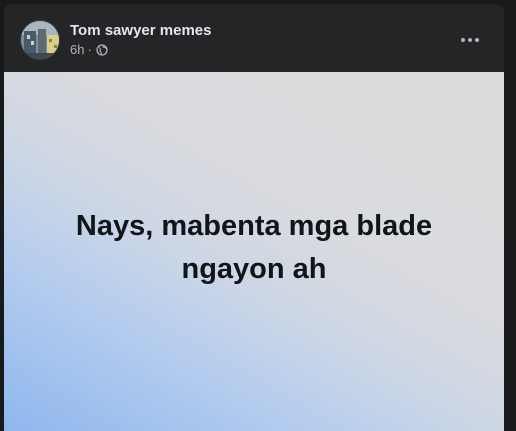  I want to click on post-meta: 6h ·, so click(89, 49).